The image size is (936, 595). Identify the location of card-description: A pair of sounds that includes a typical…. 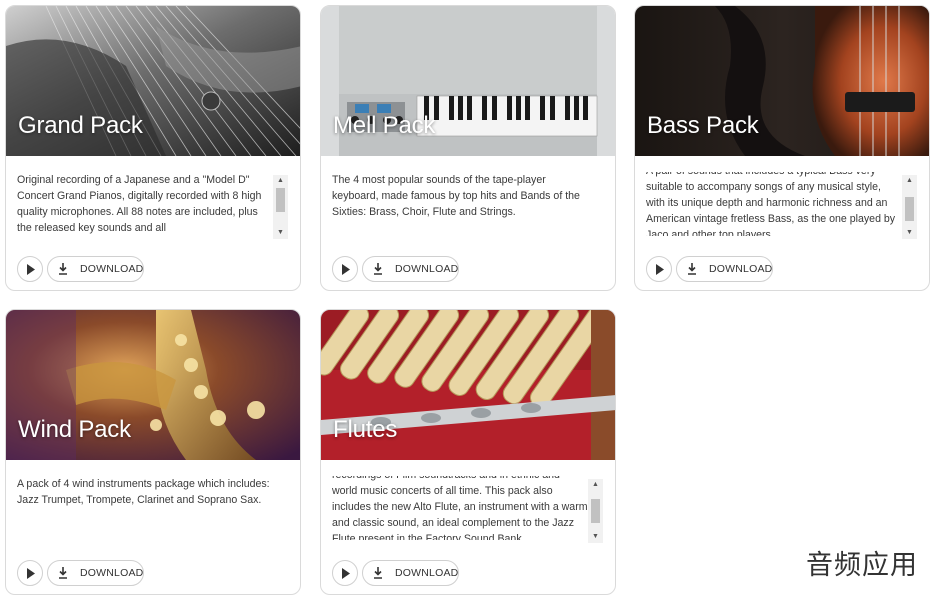
(774, 204).